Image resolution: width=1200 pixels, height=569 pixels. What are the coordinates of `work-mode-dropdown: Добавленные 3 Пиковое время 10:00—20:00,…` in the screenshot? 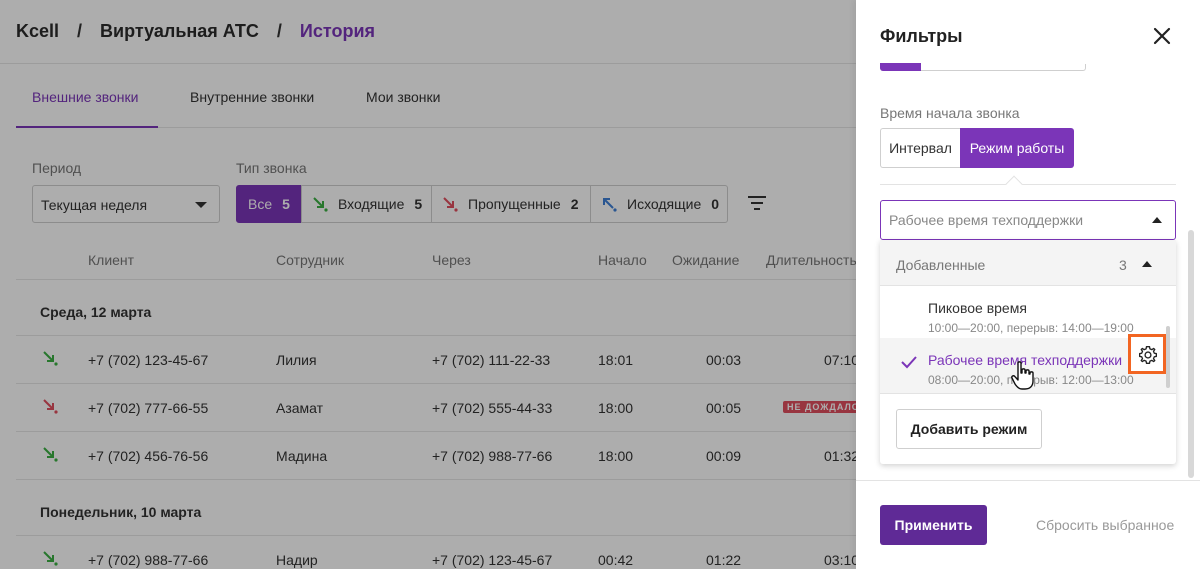 It's located at (1028, 352).